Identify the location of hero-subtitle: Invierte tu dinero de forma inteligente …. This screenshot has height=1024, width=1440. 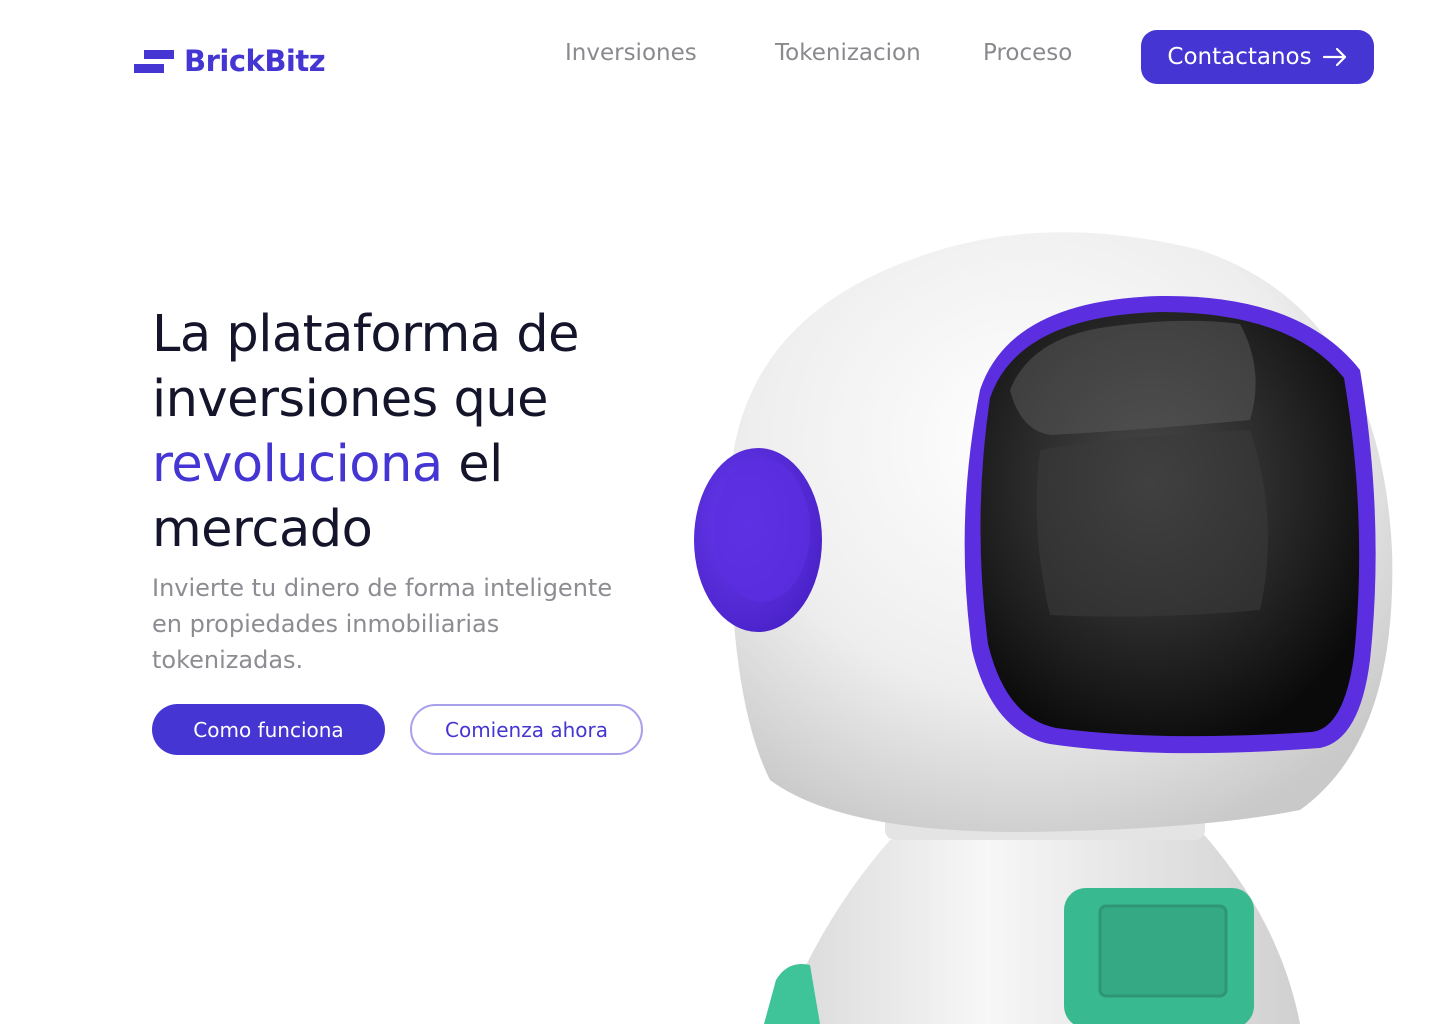
(382, 624).